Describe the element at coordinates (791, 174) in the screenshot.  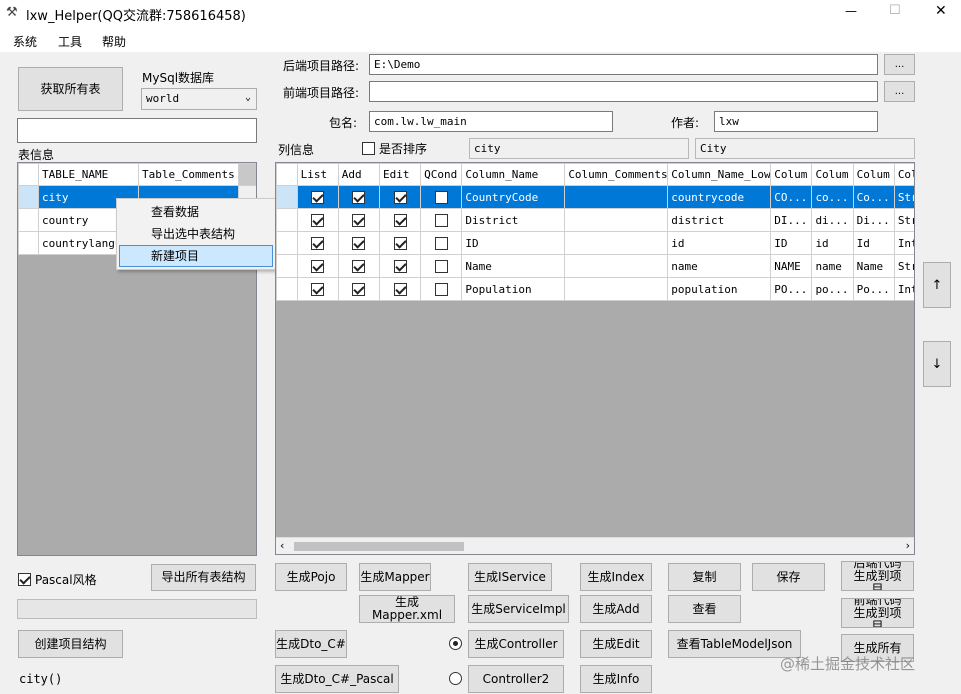
I see `col-header-column-7: Colum` at that location.